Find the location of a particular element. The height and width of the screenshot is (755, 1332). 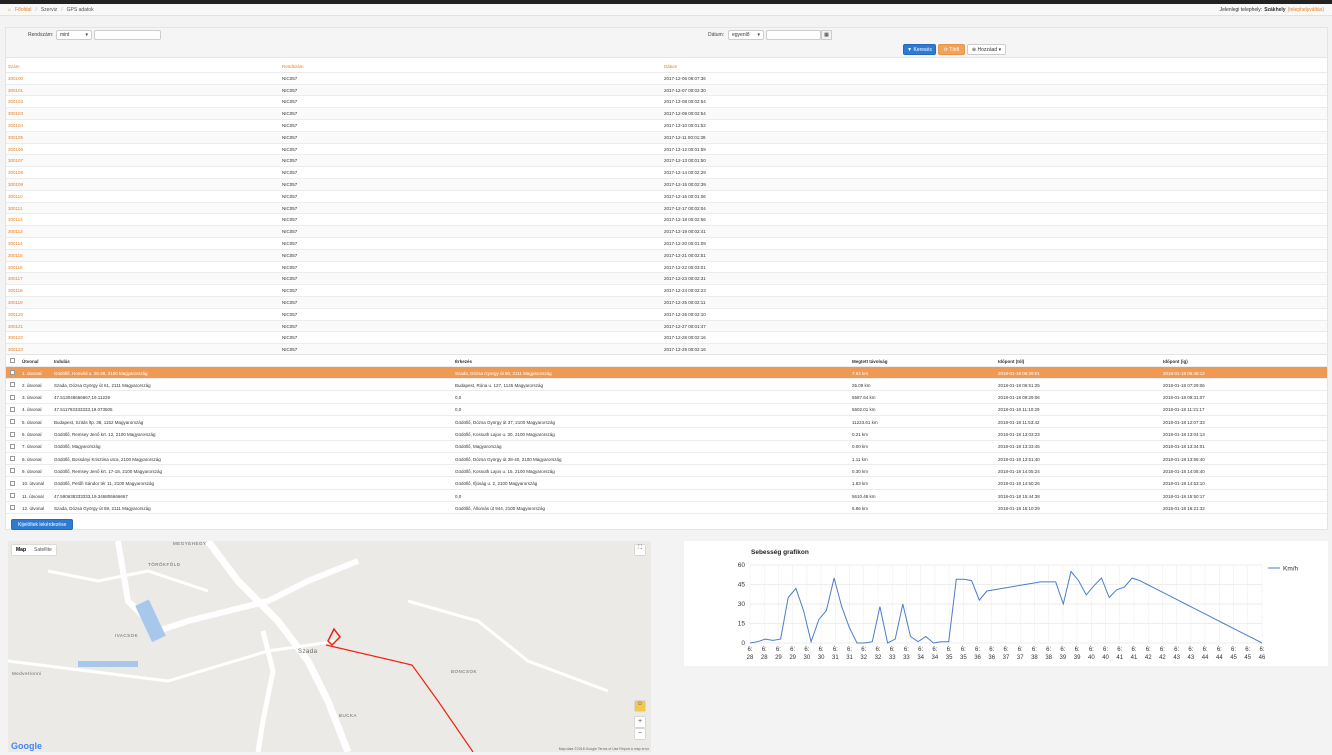

cell-szam: 300111 is located at coordinates (15, 208).